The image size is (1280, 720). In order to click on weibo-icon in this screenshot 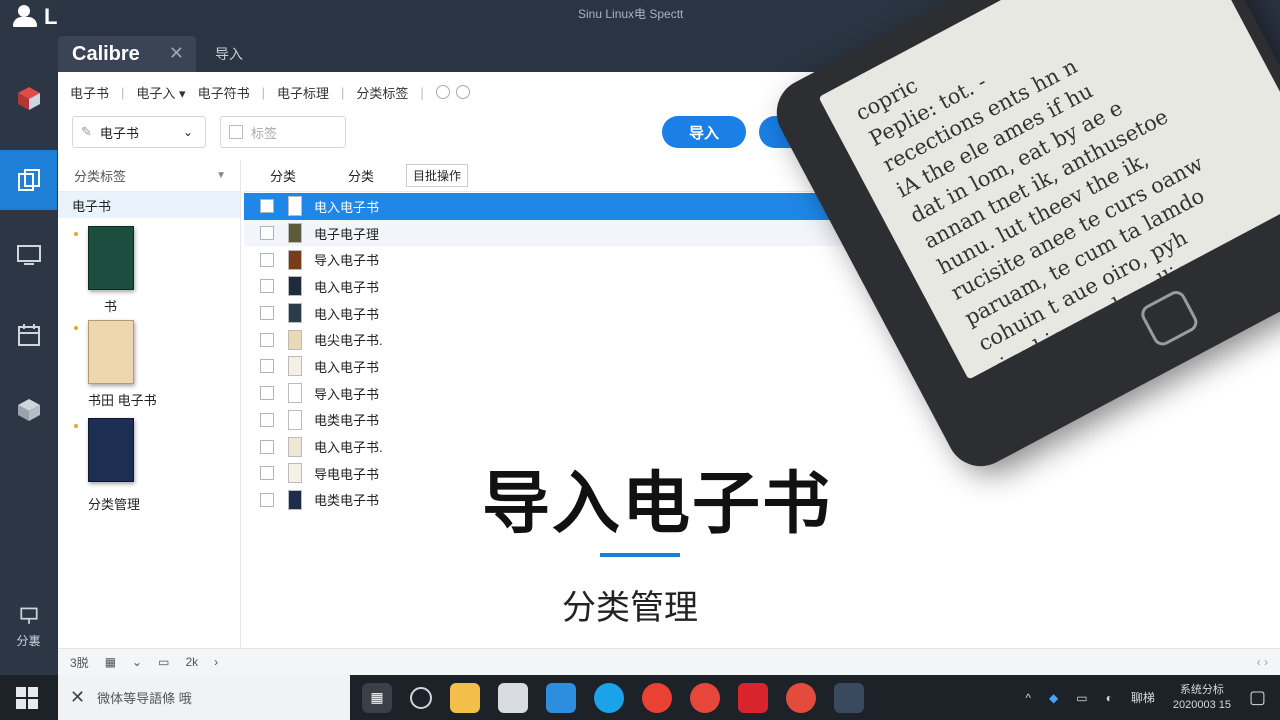, I will do `click(801, 697)`.